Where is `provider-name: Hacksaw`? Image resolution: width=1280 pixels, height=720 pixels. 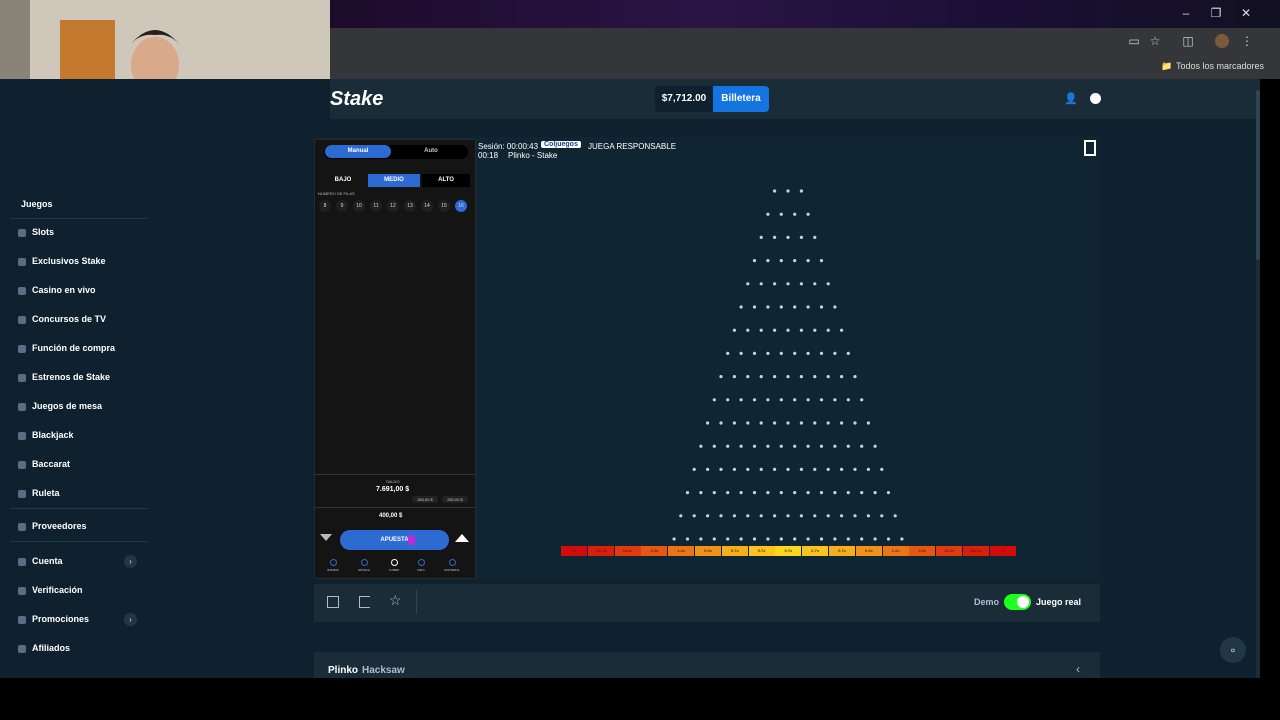
provider-name: Hacksaw is located at coordinates (383, 670).